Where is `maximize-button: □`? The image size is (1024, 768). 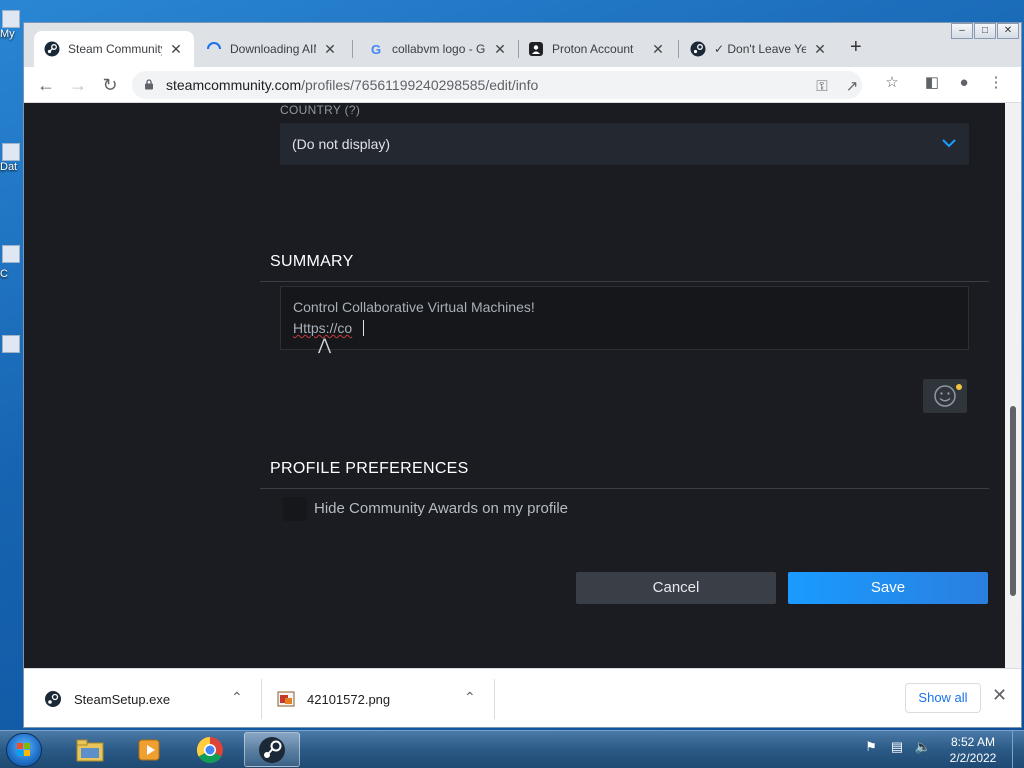 maximize-button: □ is located at coordinates (985, 31).